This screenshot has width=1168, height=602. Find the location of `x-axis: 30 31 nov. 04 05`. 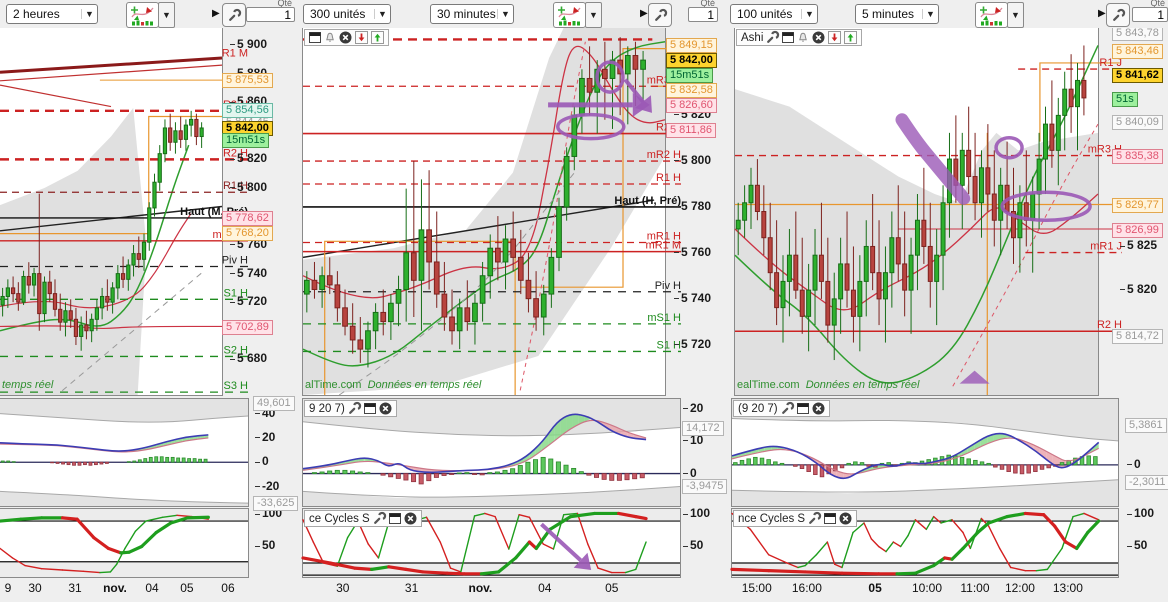

x-axis: 30 31 nov. 04 05 is located at coordinates (510, 589).